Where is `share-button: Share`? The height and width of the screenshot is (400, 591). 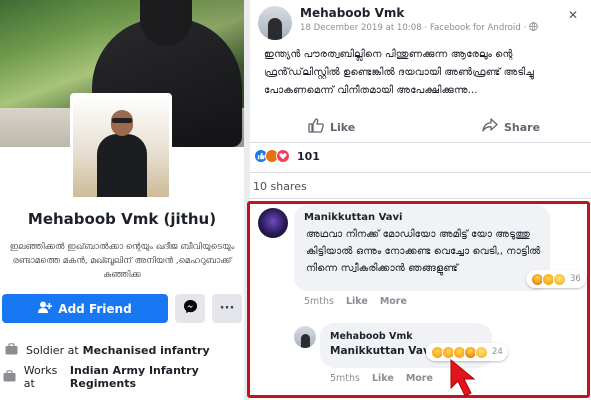 share-button: Share is located at coordinates (511, 127).